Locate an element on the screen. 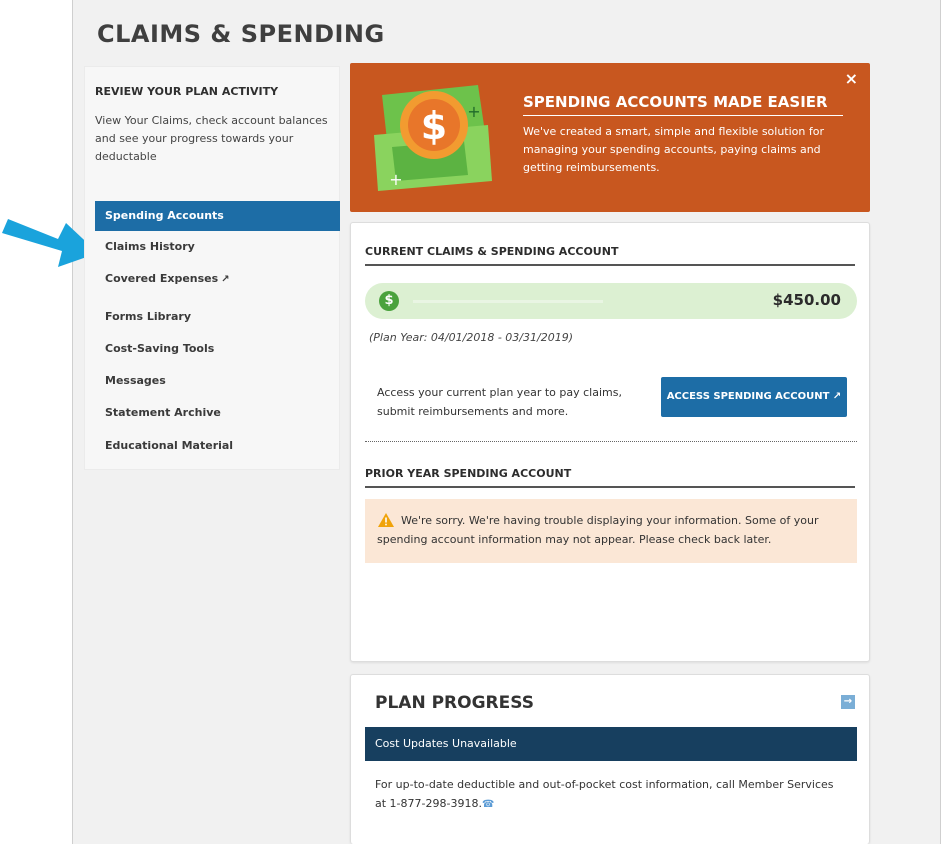 The height and width of the screenshot is (844, 941). plan-year: (Plan Year: 04/01/2018 - 03/31/2019) is located at coordinates (471, 337).